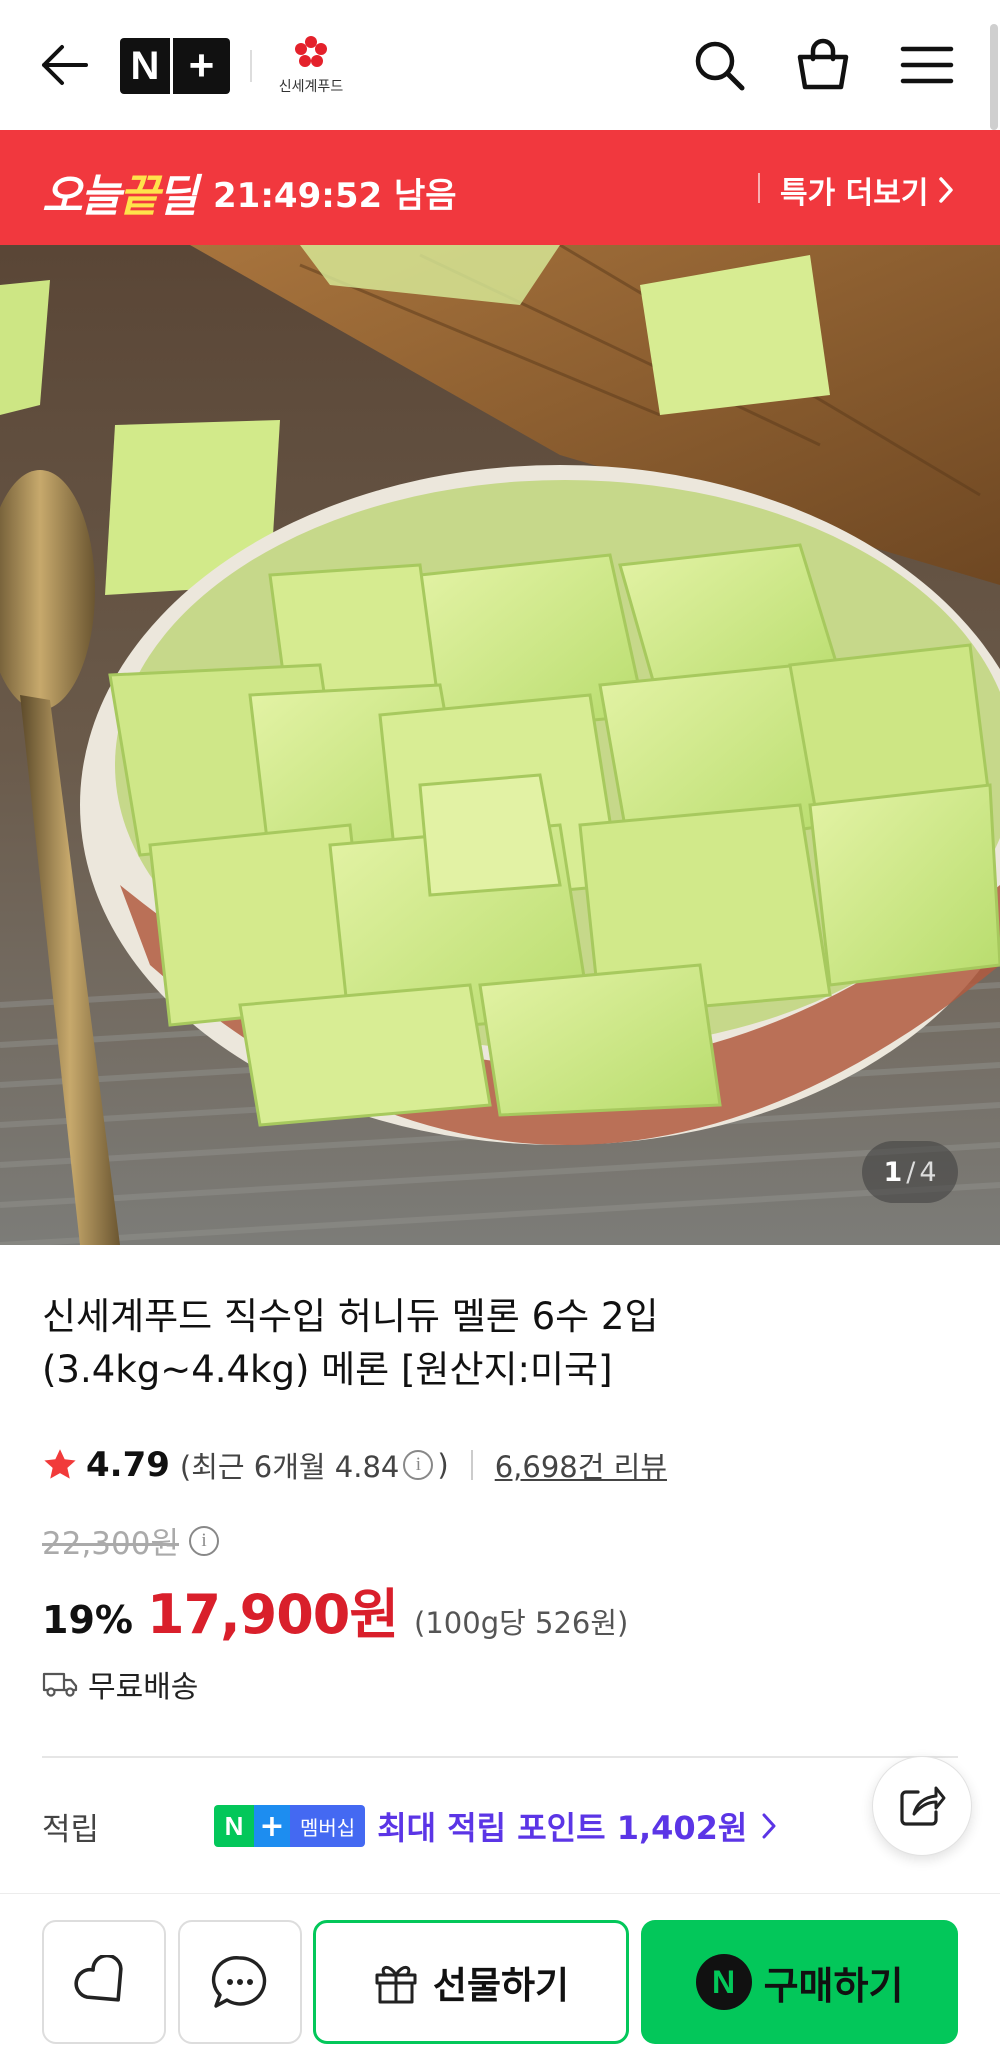  I want to click on share-button, so click(922, 1806).